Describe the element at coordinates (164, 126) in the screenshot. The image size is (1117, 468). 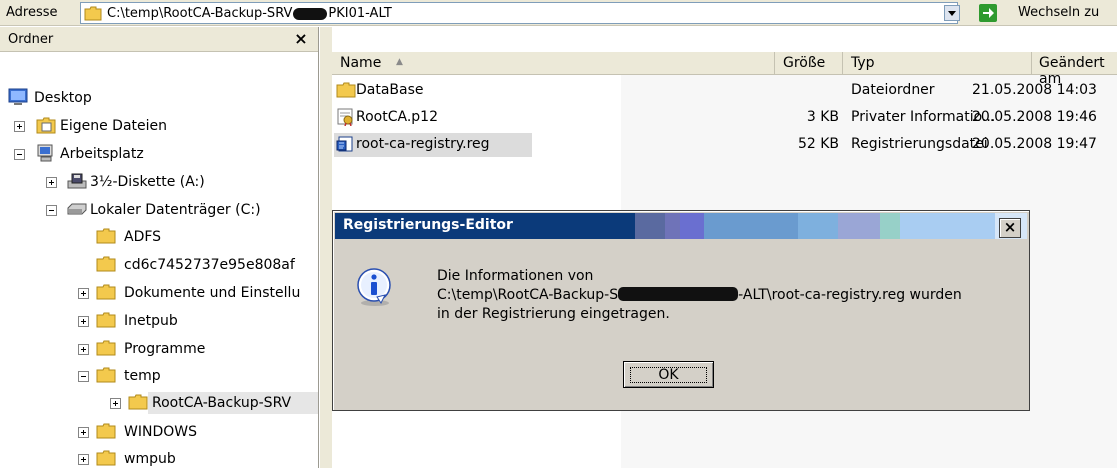
I see `tree-item-my-documents: Eigene Dateien` at that location.